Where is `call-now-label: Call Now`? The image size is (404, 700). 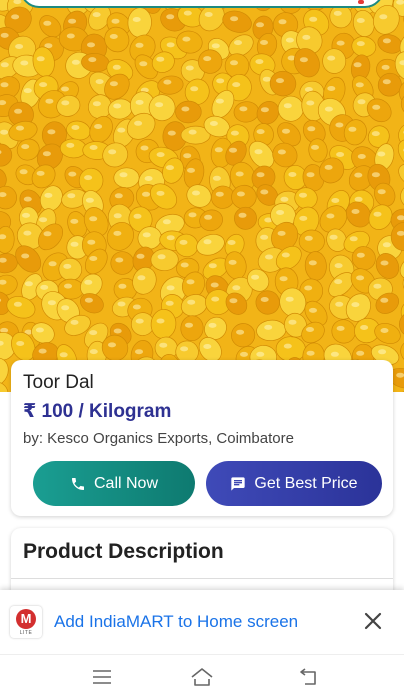 call-now-label: Call Now is located at coordinates (125, 483).